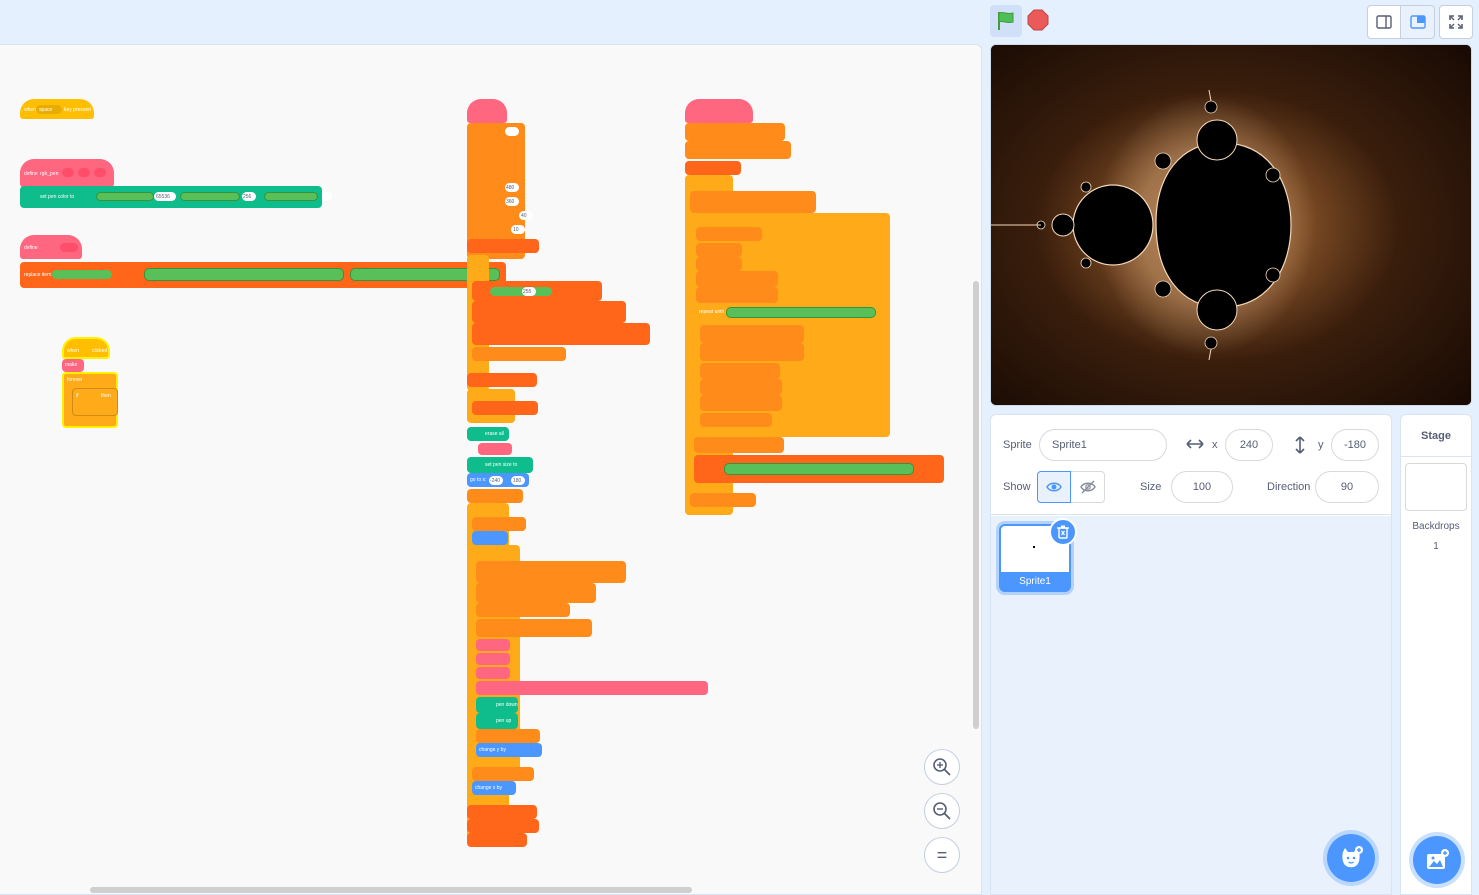 The height and width of the screenshot is (895, 1479). What do you see at coordinates (1437, 860) in the screenshot?
I see `choose-backdrop-button` at bounding box center [1437, 860].